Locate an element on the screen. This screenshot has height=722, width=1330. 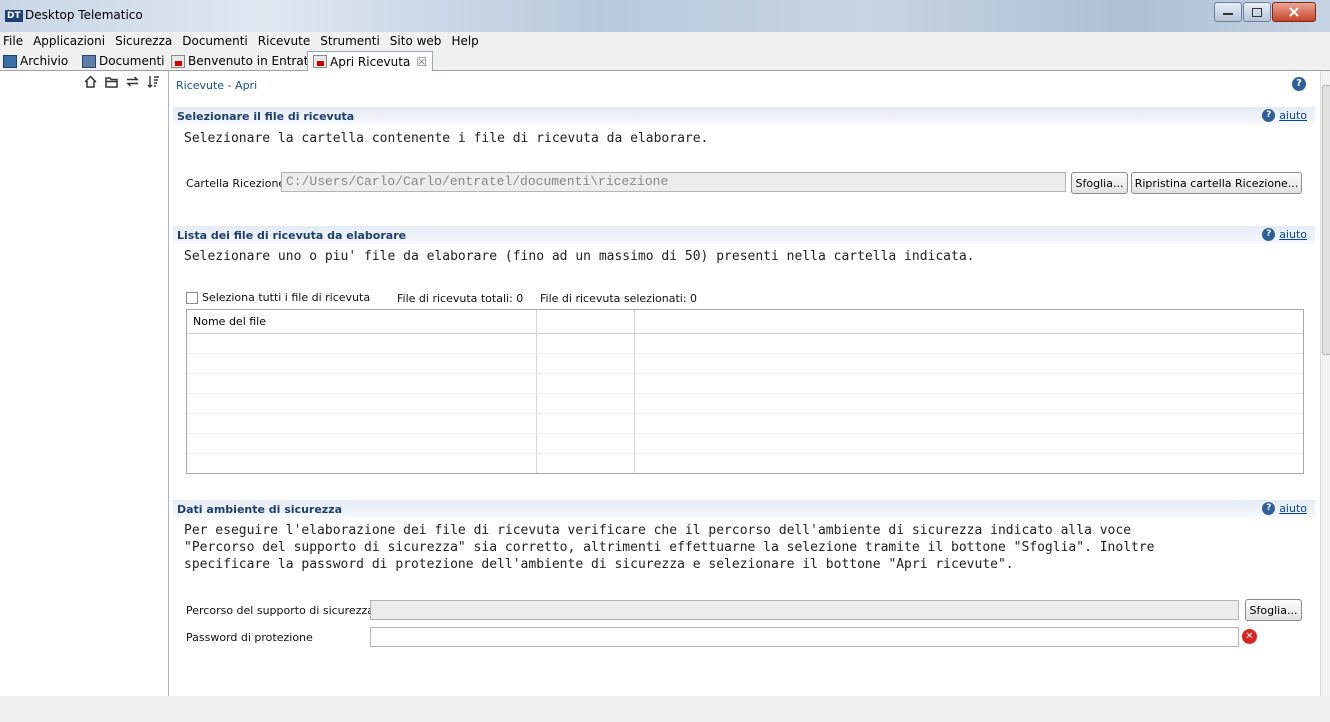
error-icon: ✕ is located at coordinates (1249, 636).